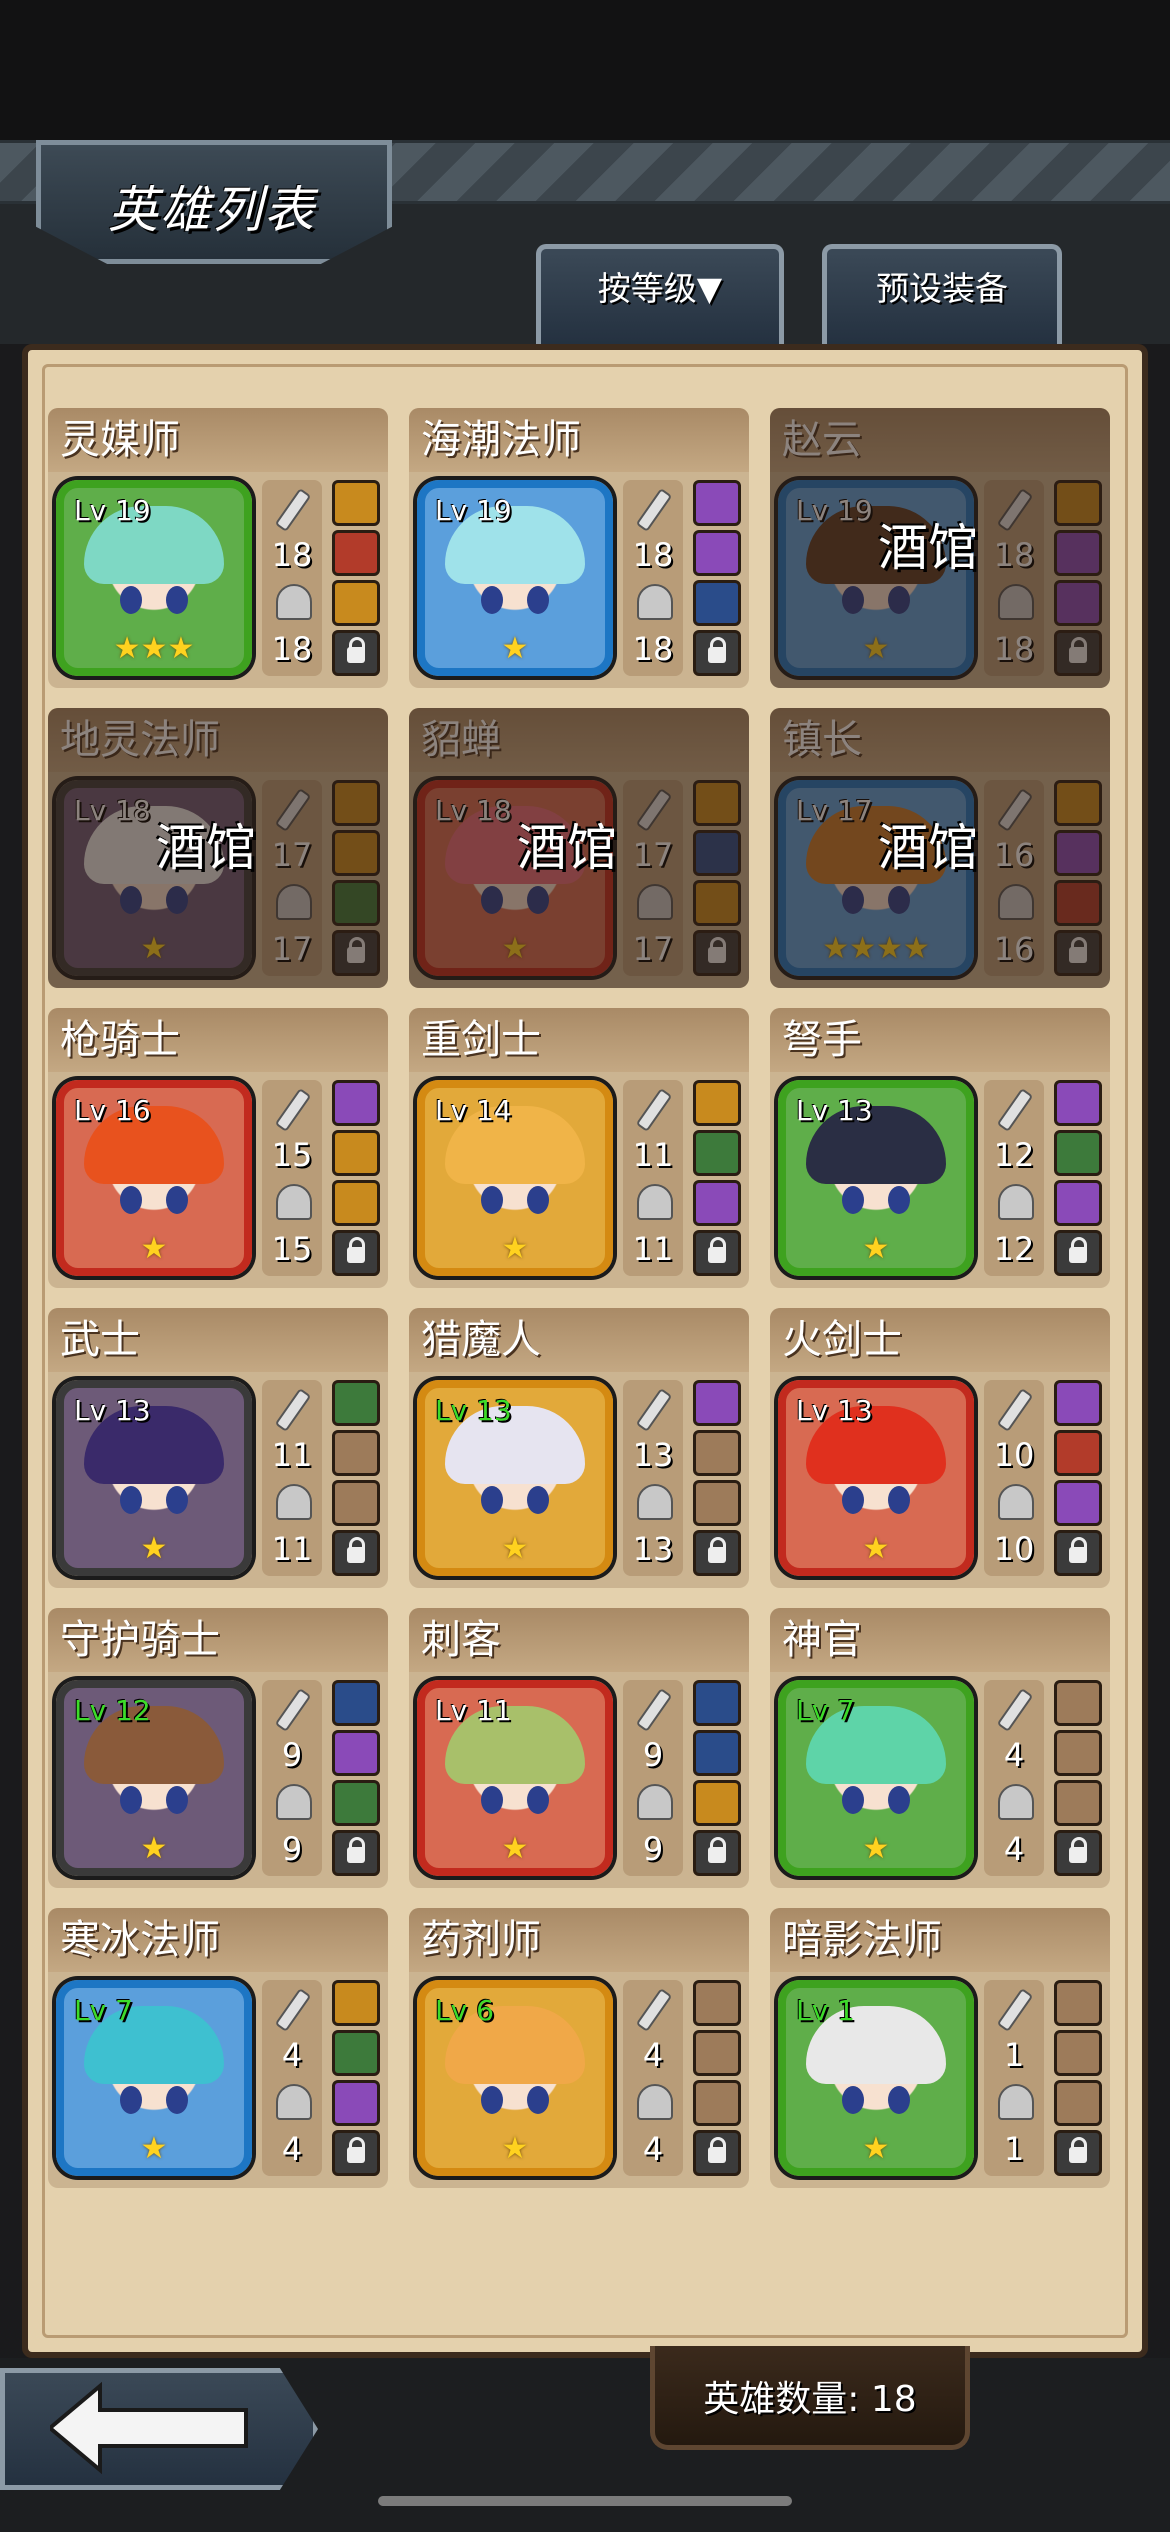 The image size is (1170, 2532). Describe the element at coordinates (218, 848) in the screenshot. I see `hero-card: 地灵法师 Lv 18 ★ 17 17 酒馆` at that location.